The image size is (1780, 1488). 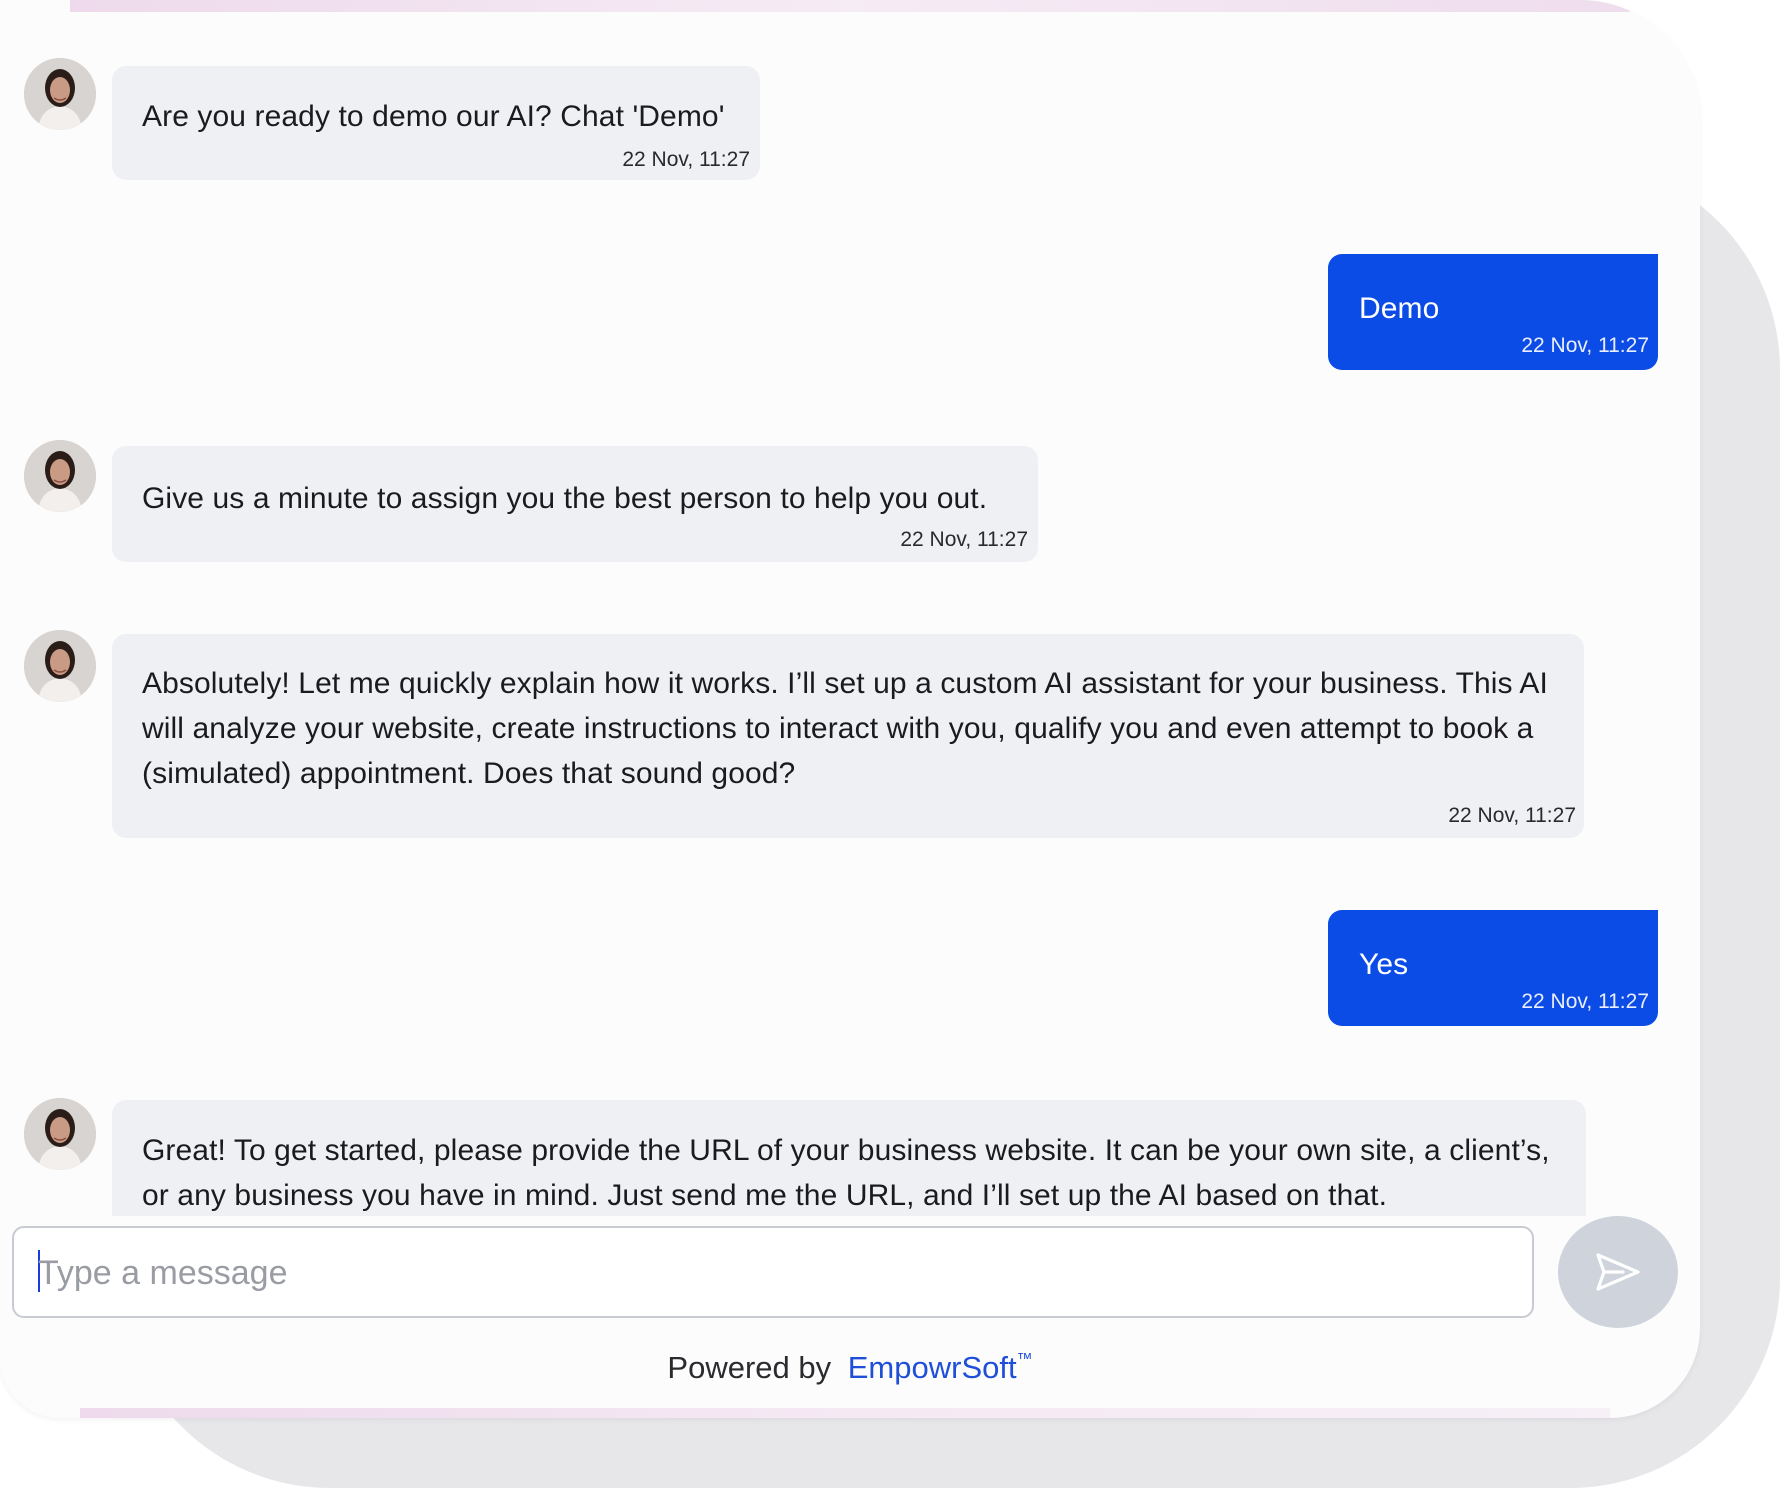 I want to click on send-button, so click(x=1618, y=1272).